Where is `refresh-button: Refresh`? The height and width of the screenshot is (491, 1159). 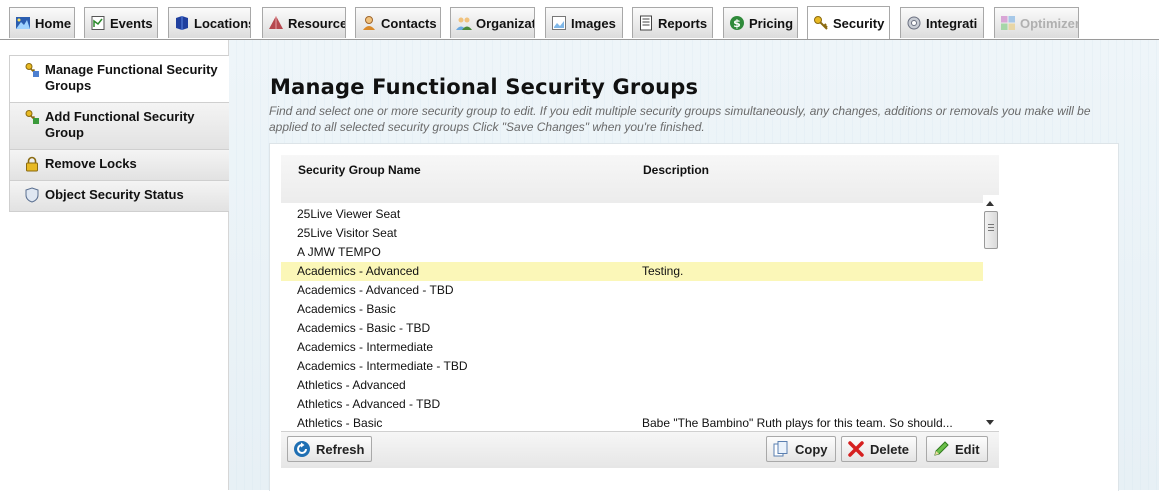
refresh-button: Refresh is located at coordinates (330, 449).